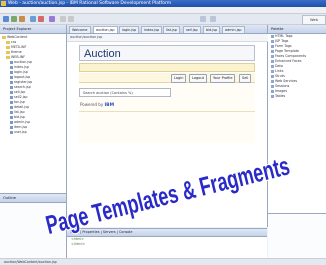 The height and width of the screenshot is (265, 326). I want to click on search-icon, so click(52, 19).